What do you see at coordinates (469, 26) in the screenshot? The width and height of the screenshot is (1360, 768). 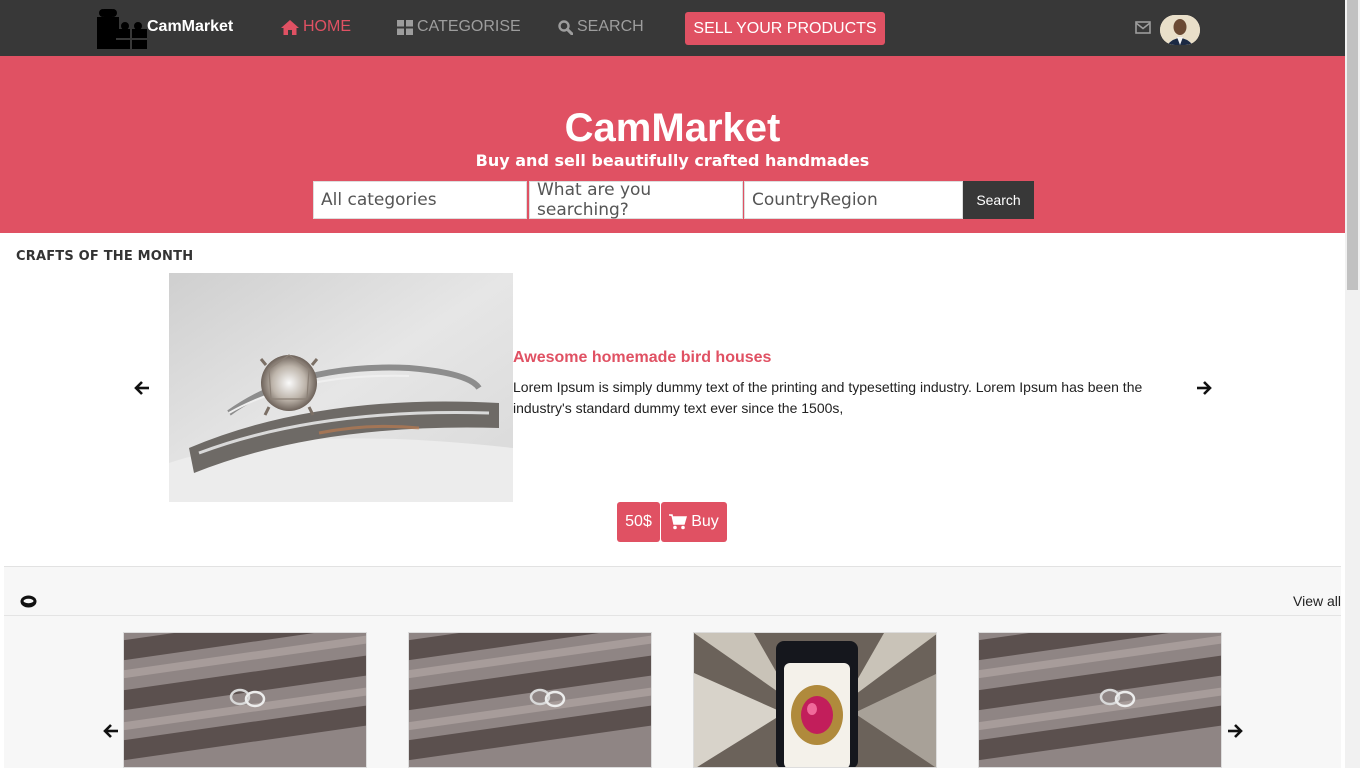 I see `nav-categorise-label: CATEGORISE` at bounding box center [469, 26].